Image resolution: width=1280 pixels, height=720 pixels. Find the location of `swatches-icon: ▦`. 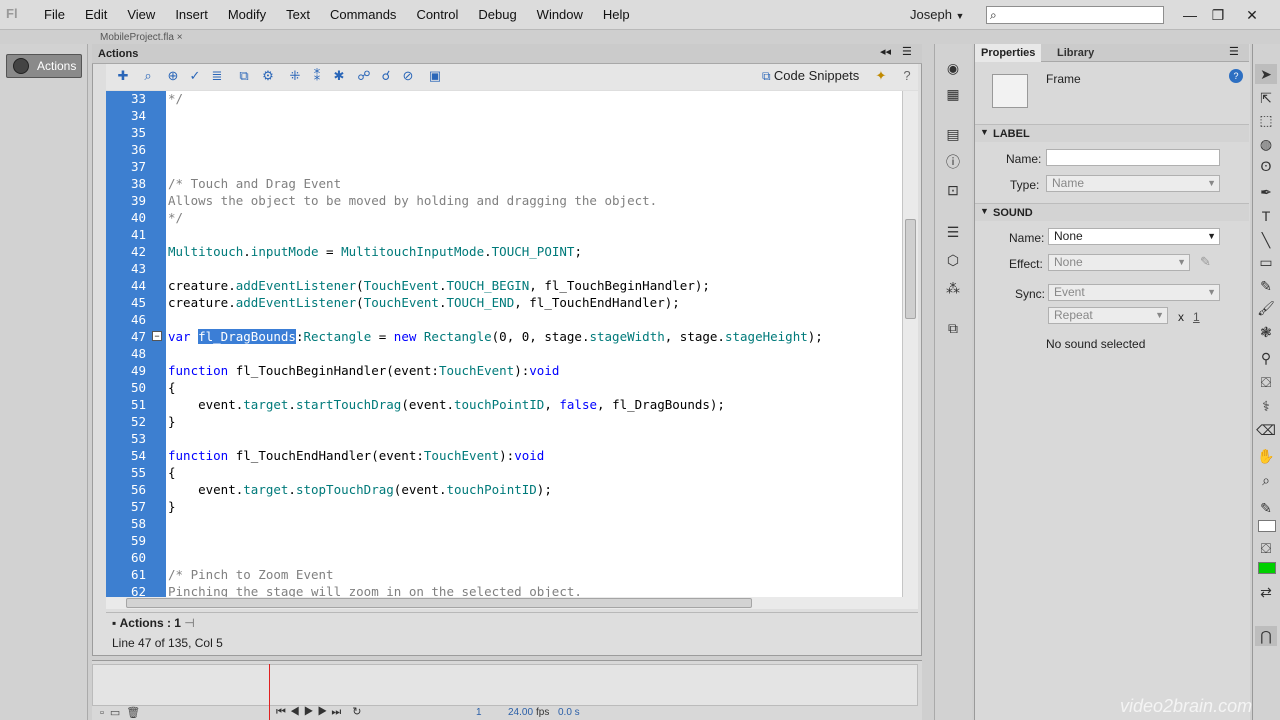

swatches-icon: ▦ is located at coordinates (953, 94).